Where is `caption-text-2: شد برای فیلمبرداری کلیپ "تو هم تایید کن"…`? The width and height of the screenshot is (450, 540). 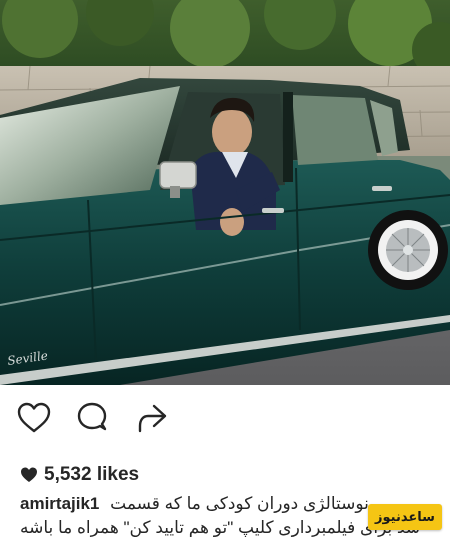
caption-text-2: شد برای فیلمبرداری کلیپ "تو هم تایید کن"… is located at coordinates (220, 527).